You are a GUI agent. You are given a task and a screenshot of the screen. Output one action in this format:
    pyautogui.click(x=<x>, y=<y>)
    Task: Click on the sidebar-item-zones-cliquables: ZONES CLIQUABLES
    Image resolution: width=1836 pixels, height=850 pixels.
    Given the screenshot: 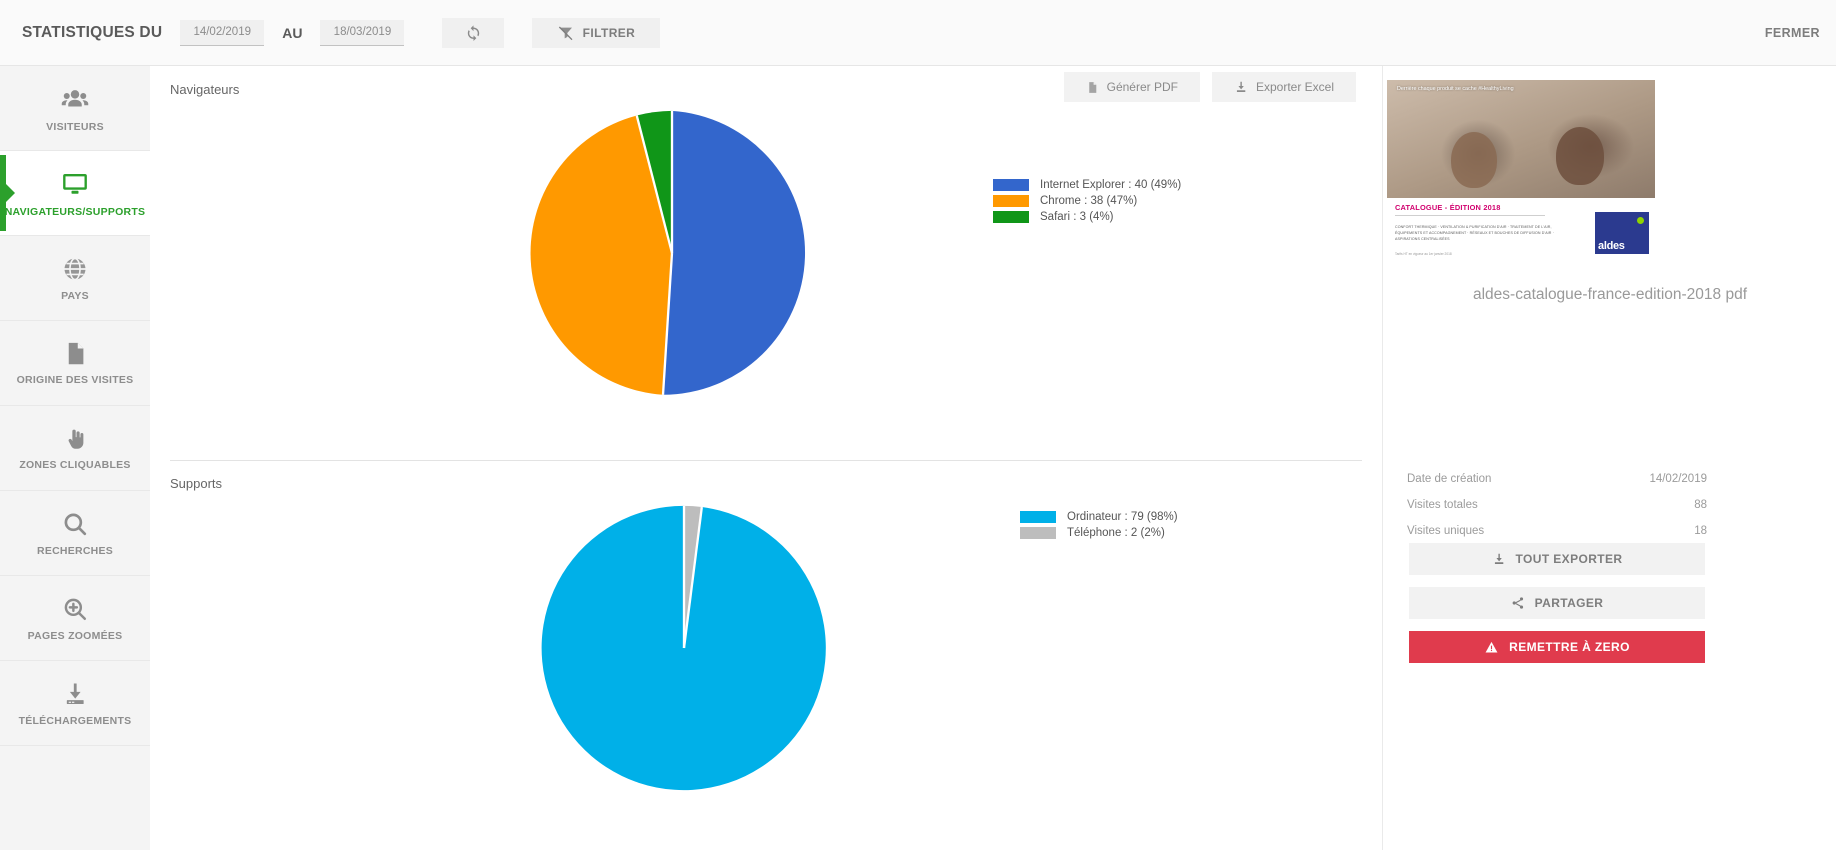 What is the action you would take?
    pyautogui.click(x=75, y=448)
    